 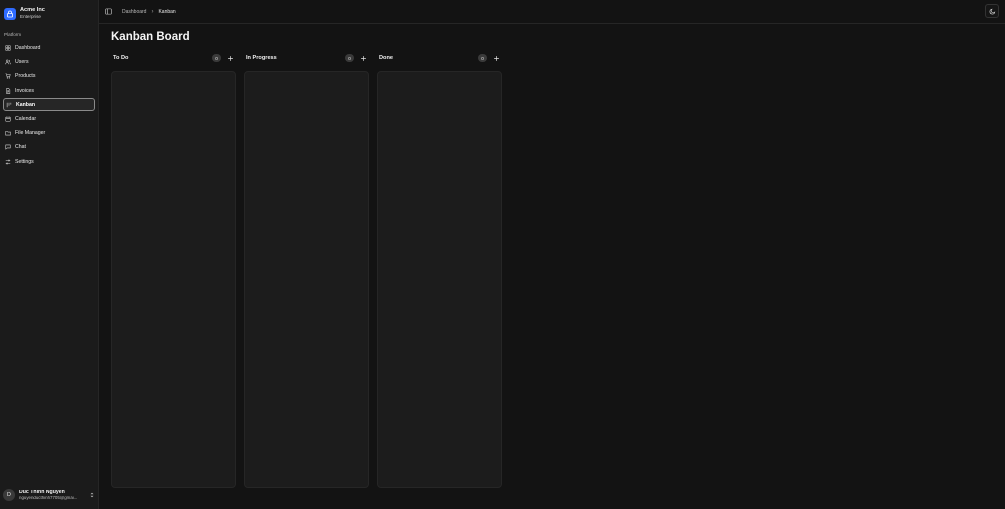 What do you see at coordinates (49, 11) in the screenshot?
I see `brand-switcher: Acme Inc Enterprise` at bounding box center [49, 11].